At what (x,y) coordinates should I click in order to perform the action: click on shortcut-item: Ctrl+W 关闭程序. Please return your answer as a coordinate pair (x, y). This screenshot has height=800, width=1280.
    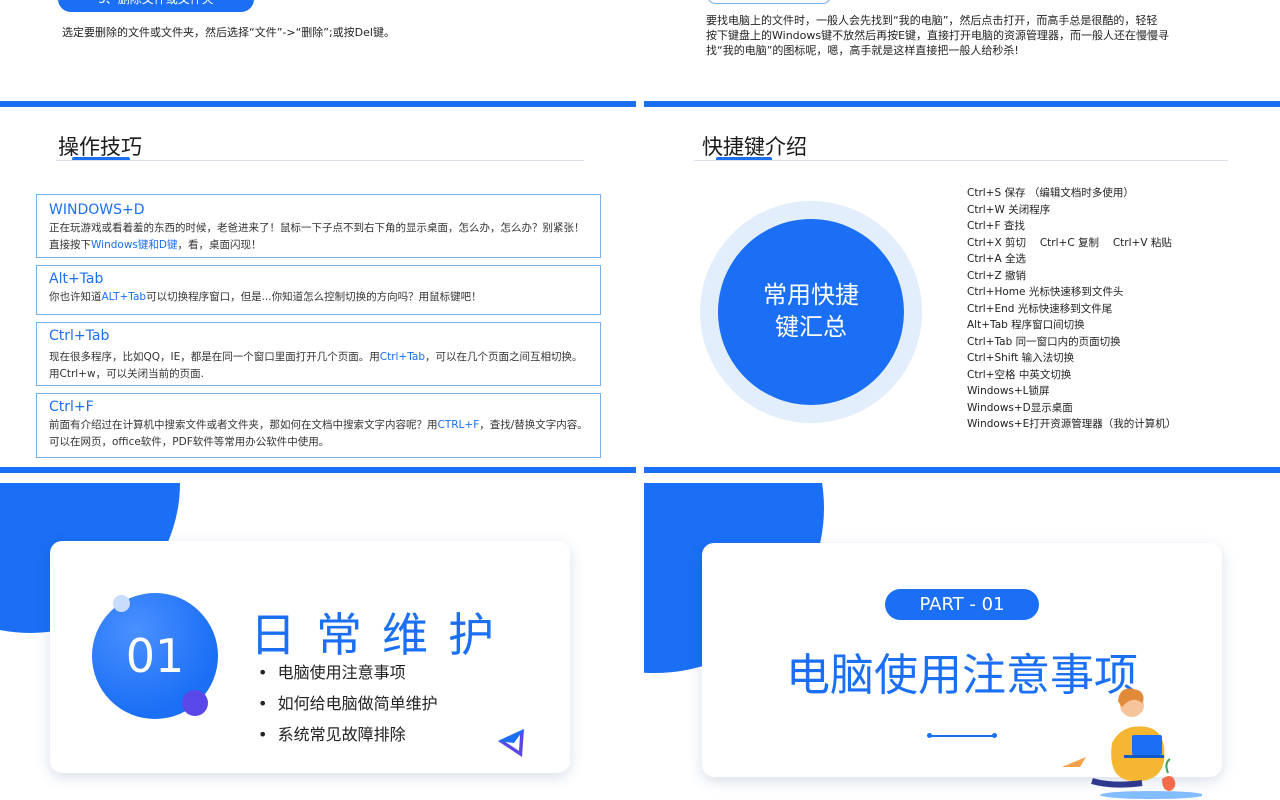
    Looking at the image, I should click on (1009, 209).